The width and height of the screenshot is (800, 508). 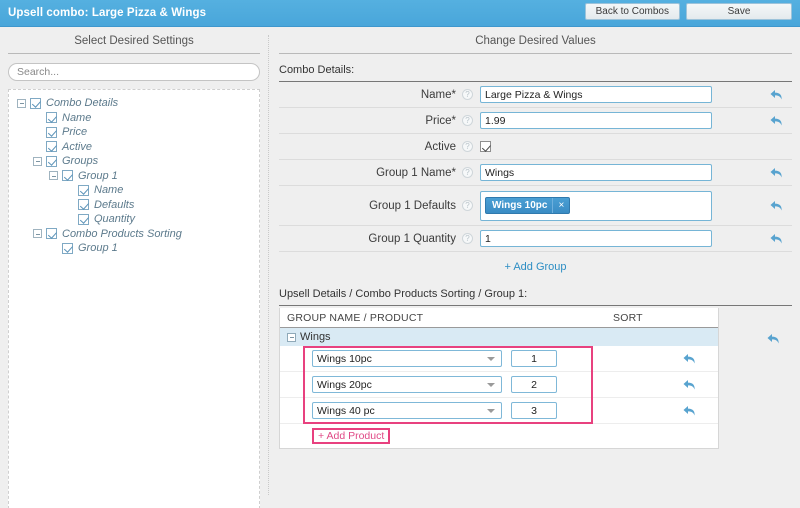 I want to click on product-select: Wings 10pc, so click(x=407, y=358).